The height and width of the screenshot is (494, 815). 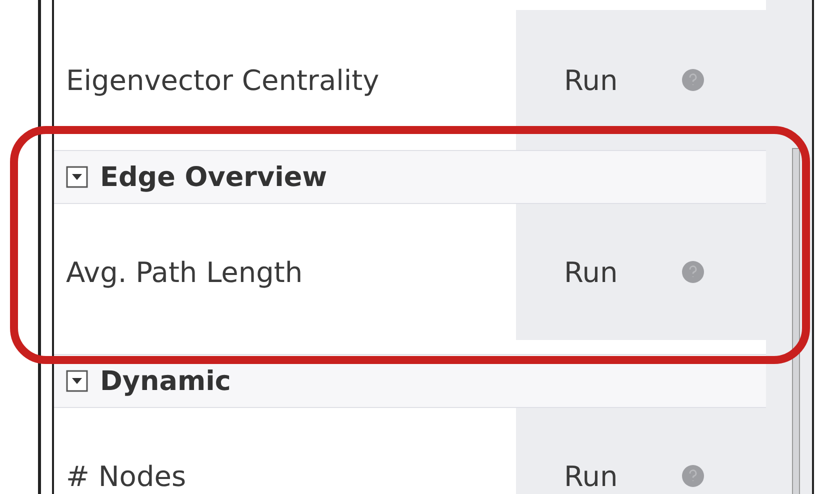 What do you see at coordinates (410, 177) in the screenshot?
I see `section-header: Edge Overview` at bounding box center [410, 177].